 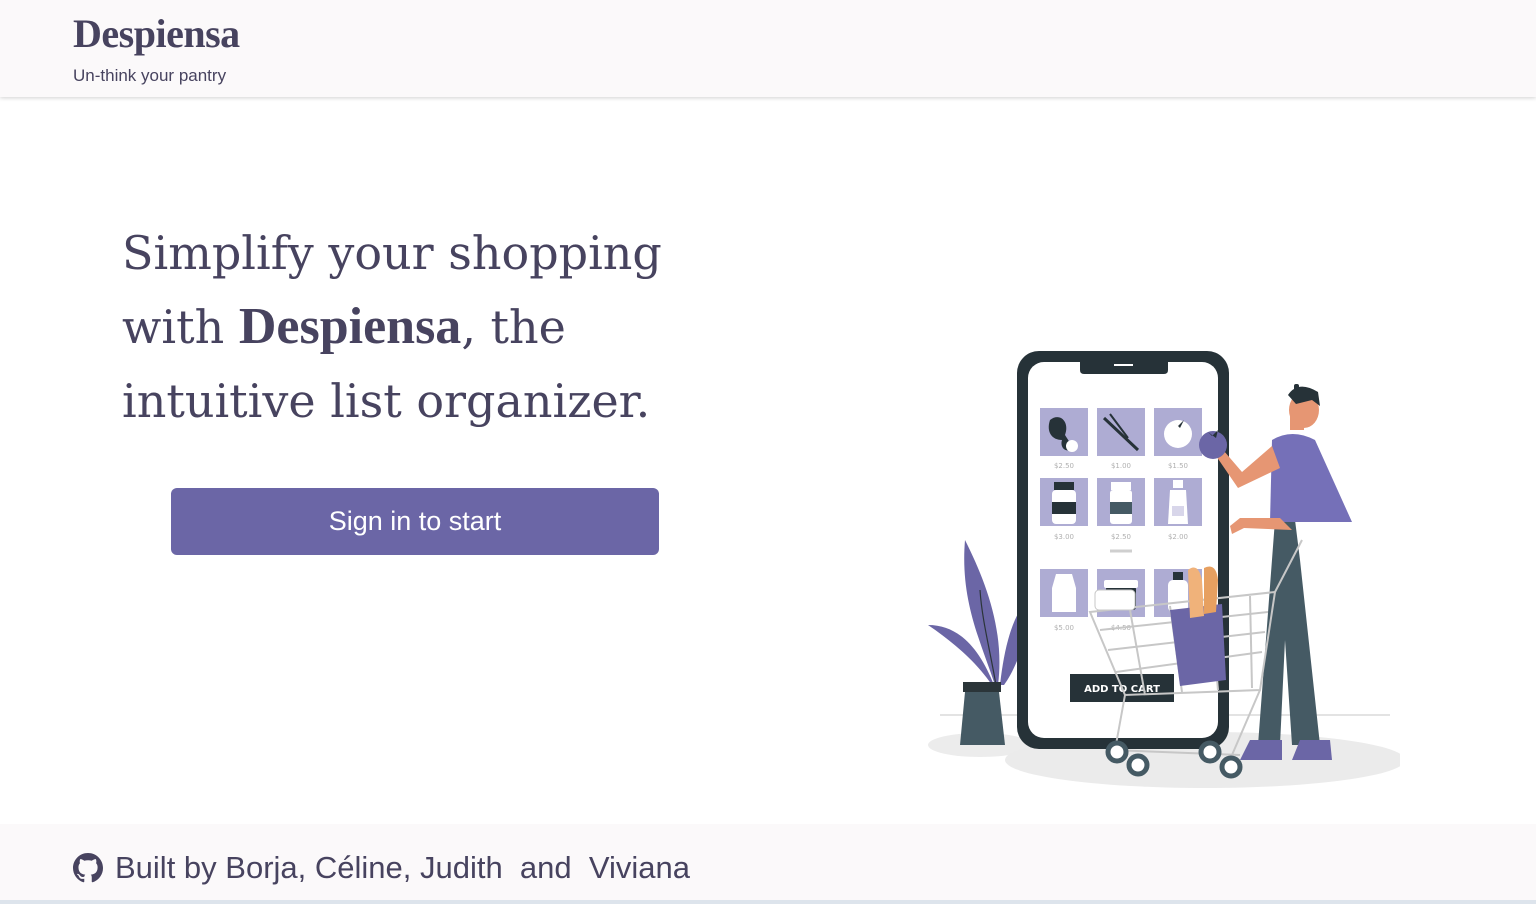 What do you see at coordinates (156, 33) in the screenshot?
I see `brand-logo: Despiensa` at bounding box center [156, 33].